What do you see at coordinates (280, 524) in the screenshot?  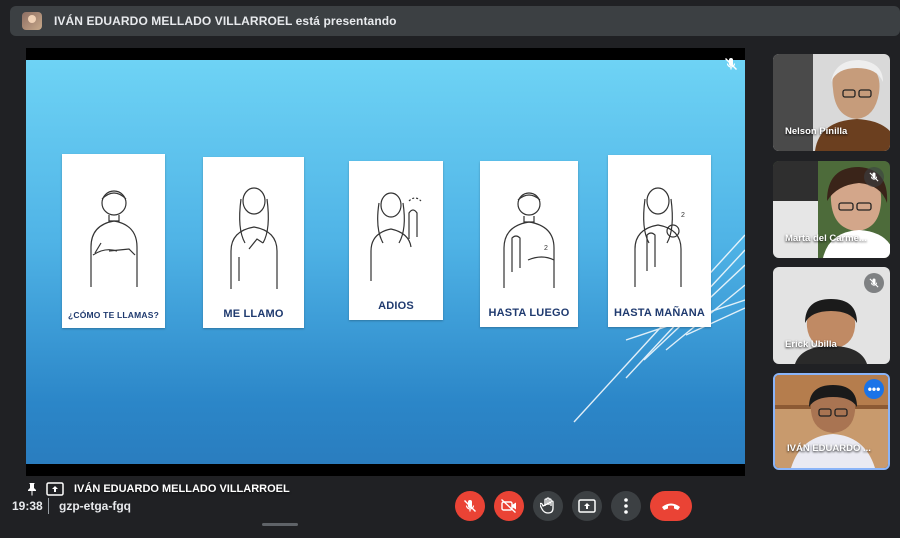 I see `bottom-handle` at bounding box center [280, 524].